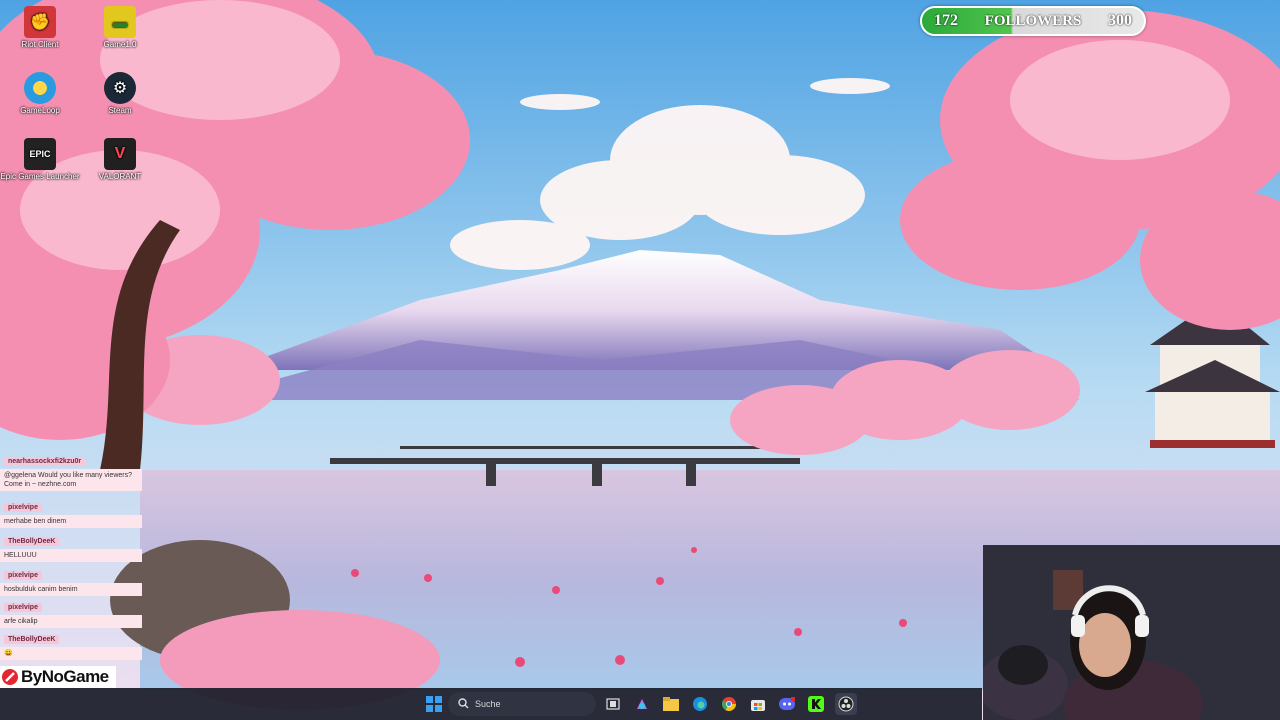 Image resolution: width=1280 pixels, height=720 pixels. I want to click on desktop-icon-label: GameLoop, so click(40, 110).